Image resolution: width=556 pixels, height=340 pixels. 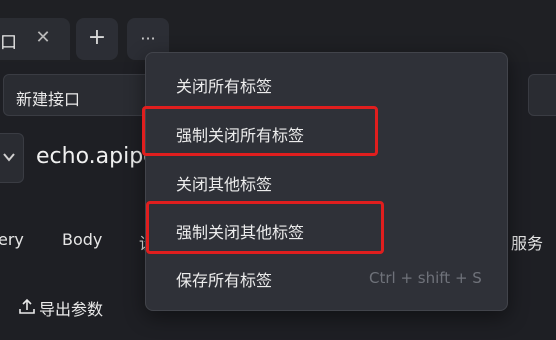 I want to click on menu-item-label: 保存所有标签, so click(x=224, y=280).